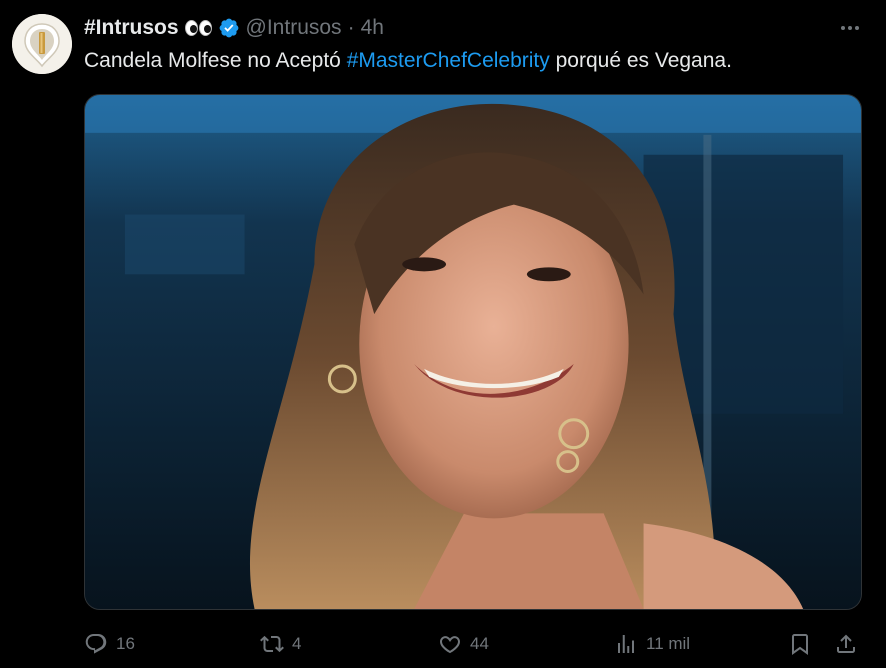 The image size is (886, 668). I want to click on more-options-button, so click(850, 28).